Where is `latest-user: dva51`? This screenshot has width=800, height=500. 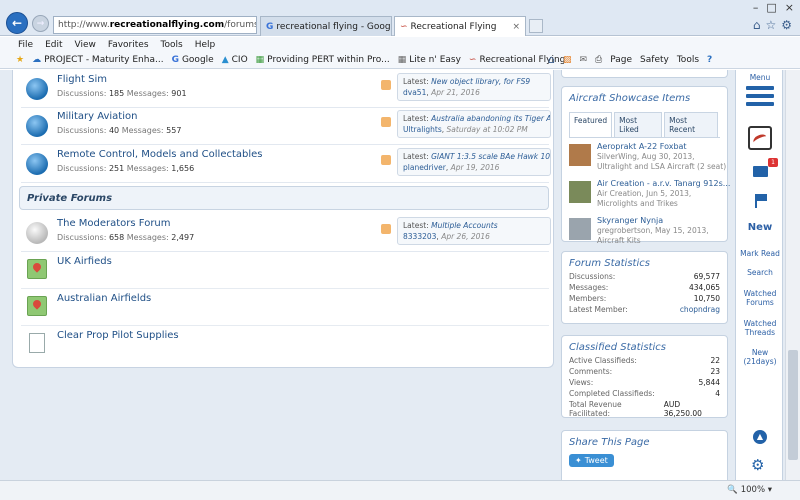 latest-user: dva51 is located at coordinates (414, 92).